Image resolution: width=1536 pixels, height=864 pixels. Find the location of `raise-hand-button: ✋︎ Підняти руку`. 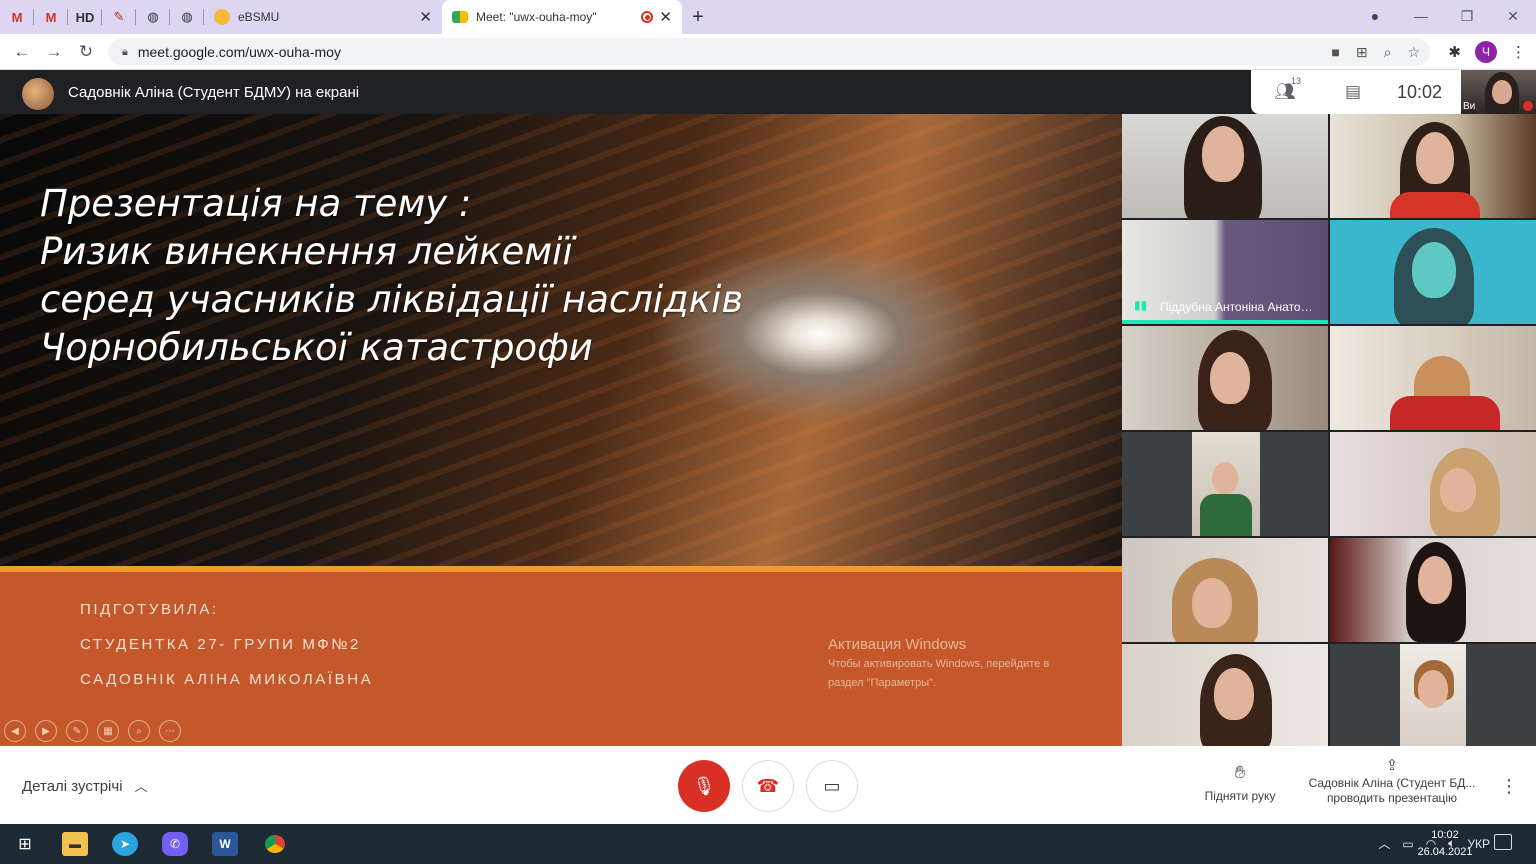

raise-hand-button: ✋︎ Підняти руку is located at coordinates (1240, 782).